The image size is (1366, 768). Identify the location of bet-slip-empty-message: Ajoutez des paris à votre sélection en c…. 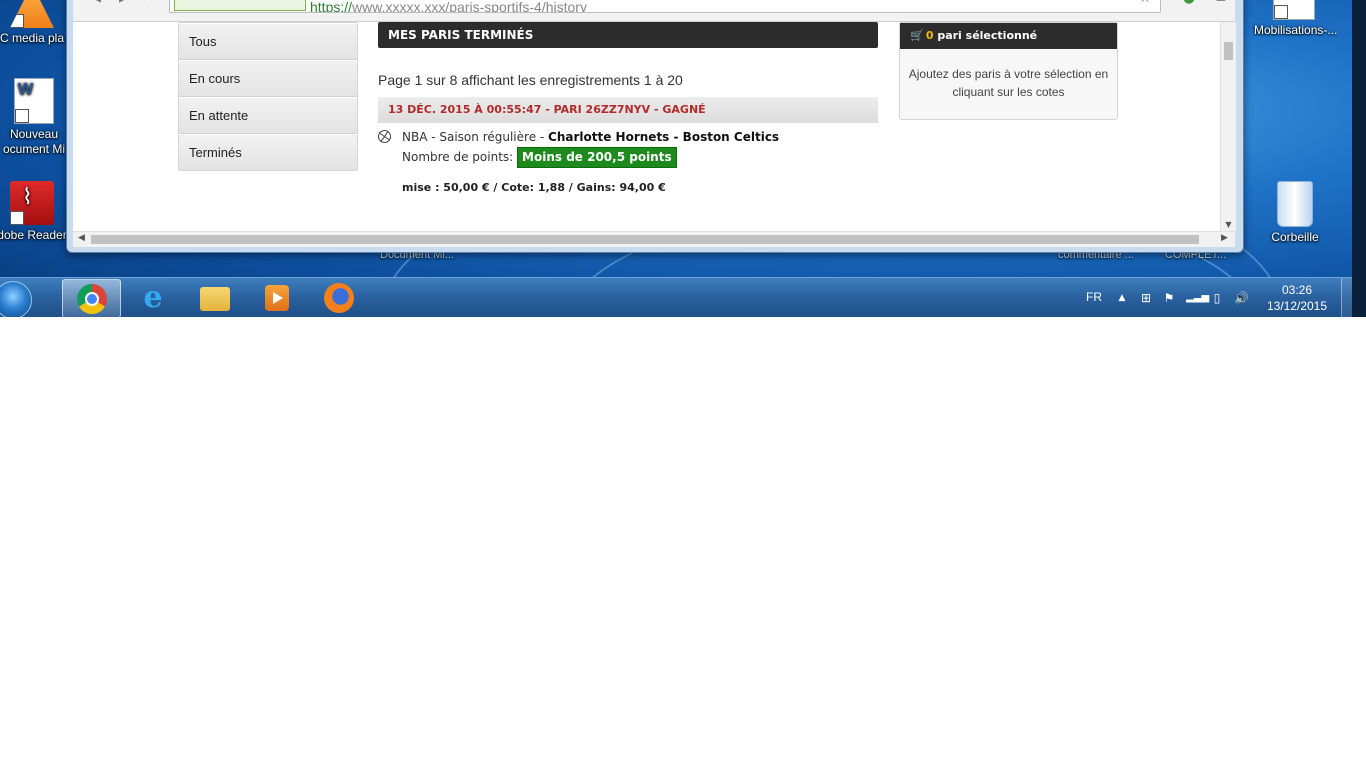
(1008, 83).